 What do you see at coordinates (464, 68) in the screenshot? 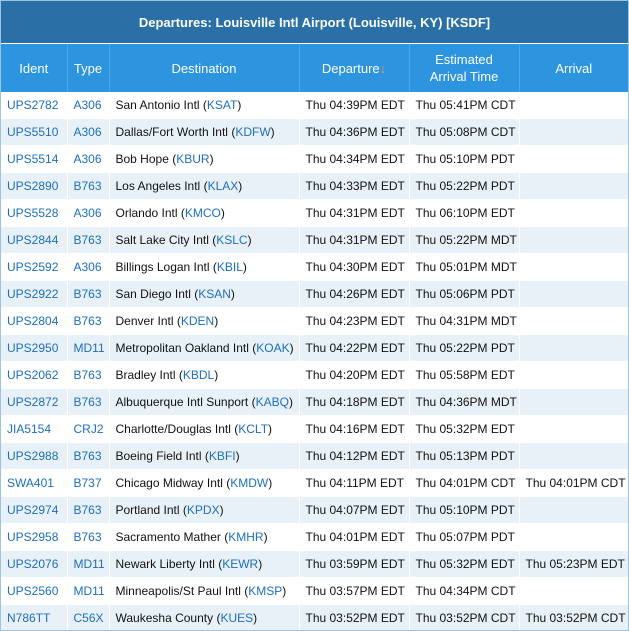
I see `column-header-estimated-arrival: Estimated Arrival Time` at bounding box center [464, 68].